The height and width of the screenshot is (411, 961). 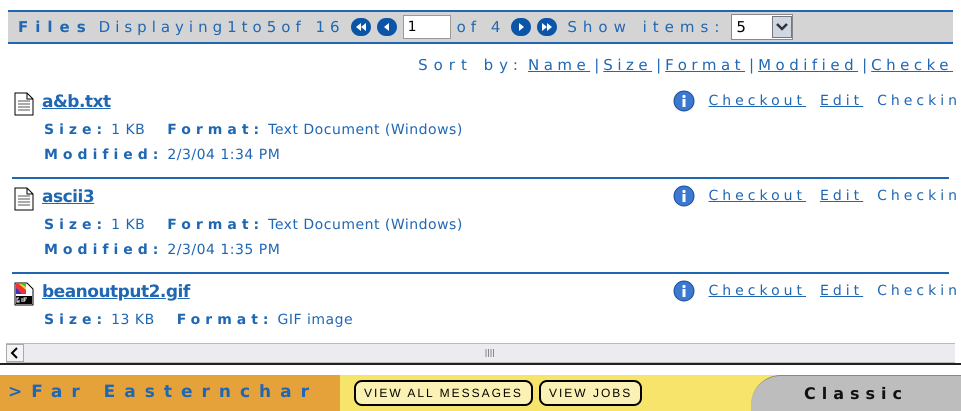 I want to click on field-value: 13 KB, so click(x=133, y=320).